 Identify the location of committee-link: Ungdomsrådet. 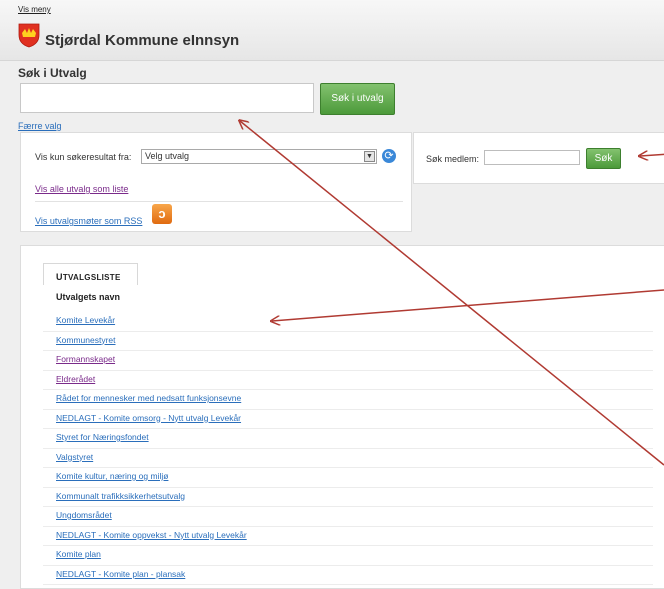
(84, 515).